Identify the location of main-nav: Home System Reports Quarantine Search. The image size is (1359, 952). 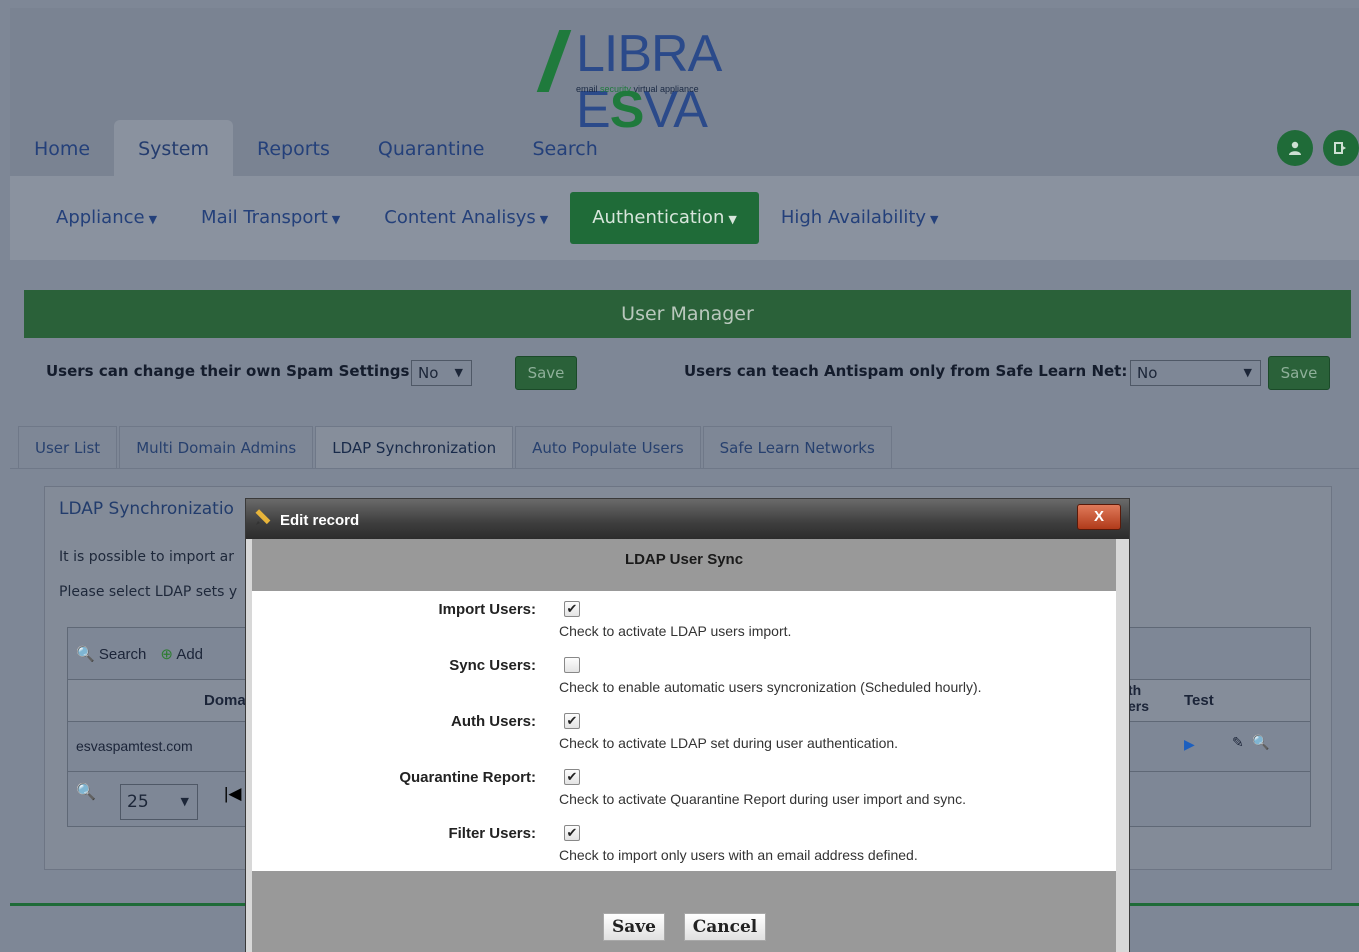
(316, 148).